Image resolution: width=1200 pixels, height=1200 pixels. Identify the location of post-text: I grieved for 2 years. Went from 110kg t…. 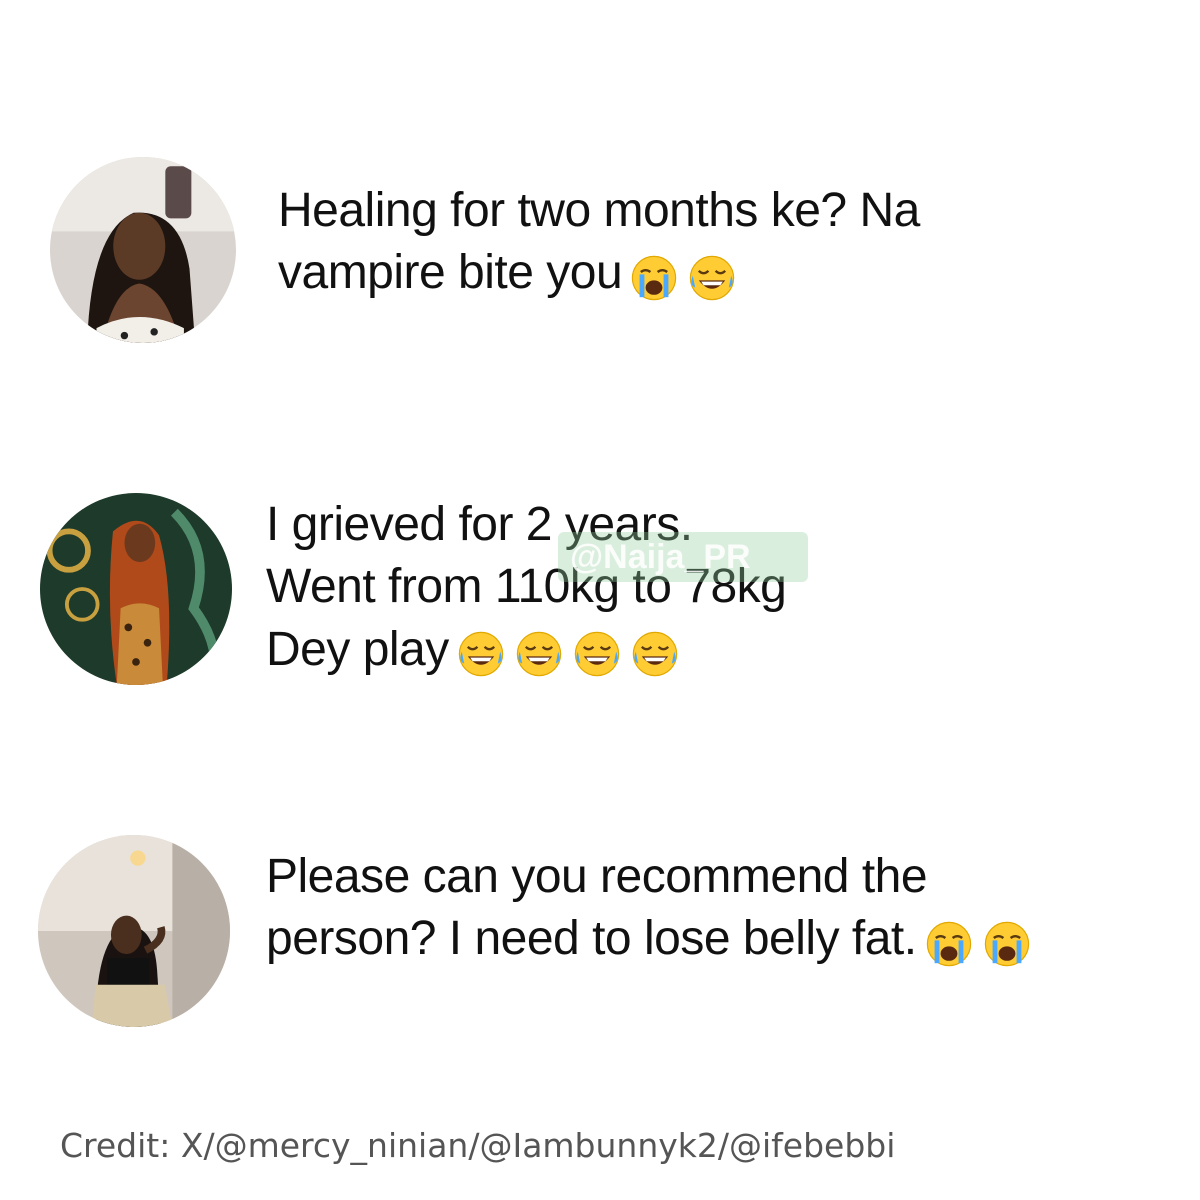
(526, 589).